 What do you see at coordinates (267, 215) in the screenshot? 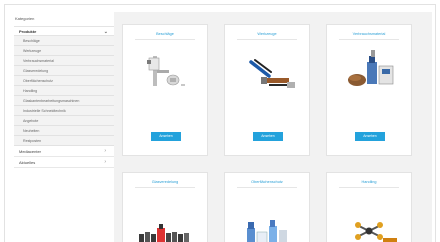
I see `surface-protection-image` at bounding box center [267, 215].